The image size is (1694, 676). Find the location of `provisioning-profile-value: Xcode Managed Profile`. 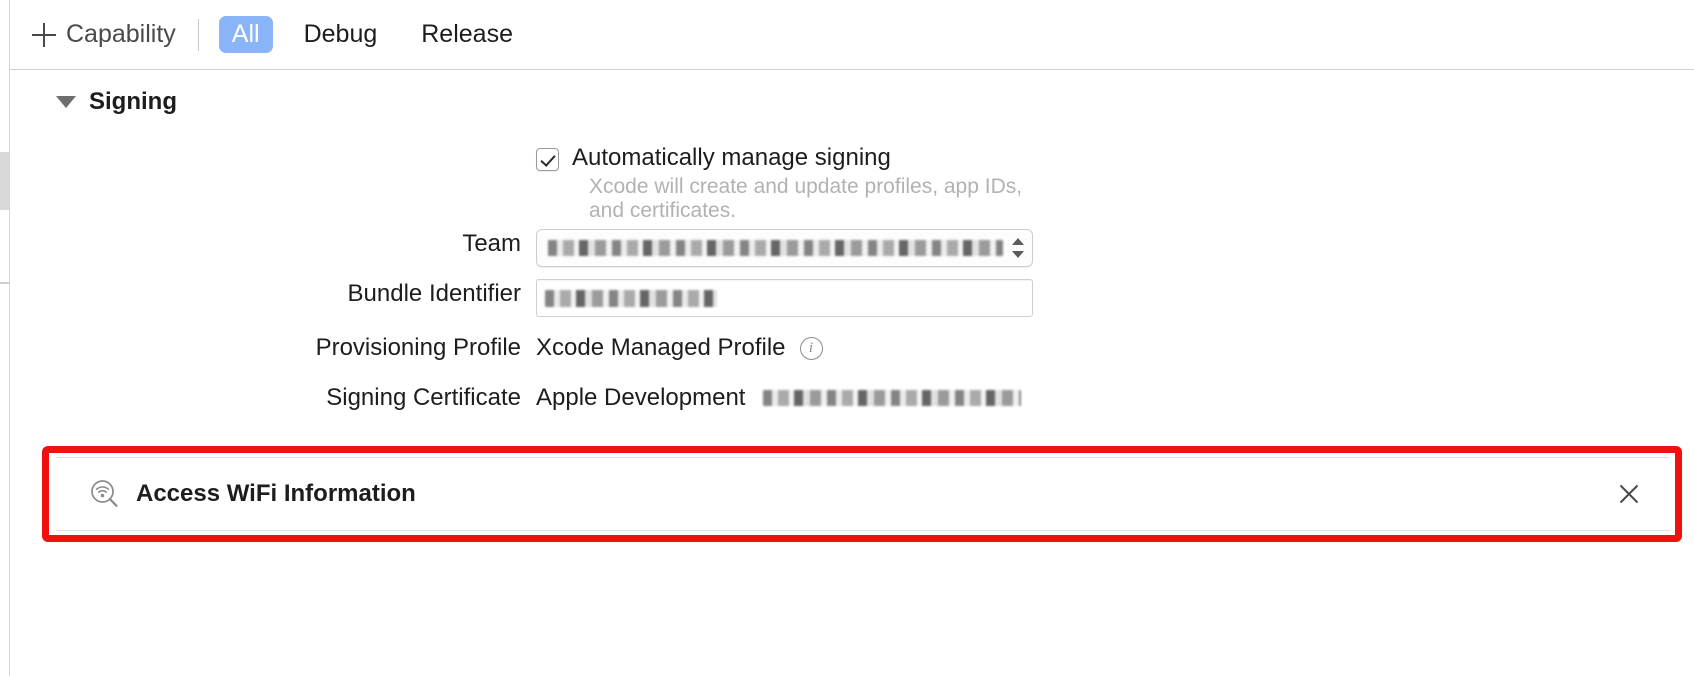

provisioning-profile-value: Xcode Managed Profile is located at coordinates (661, 347).